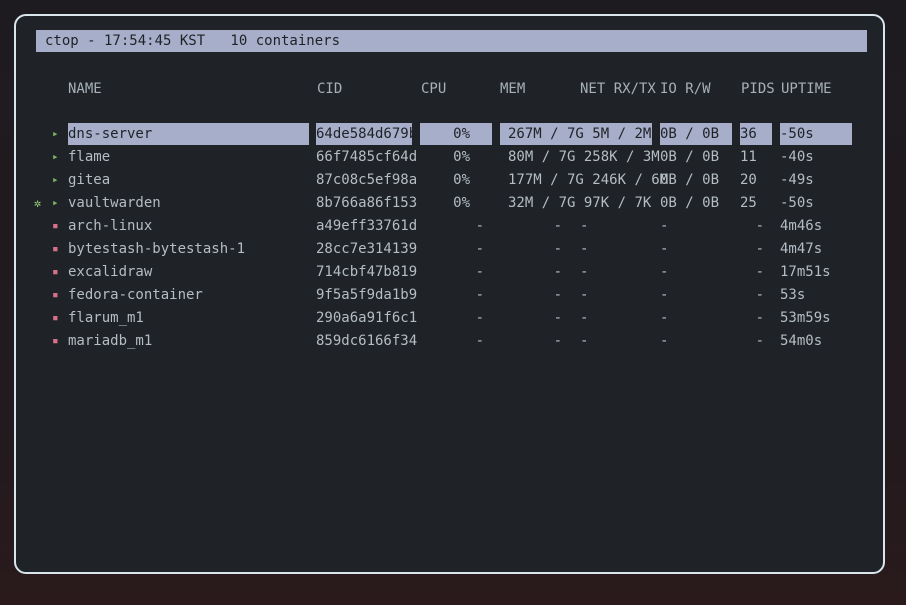  I want to click on container-name: fedora-container, so click(188, 295).